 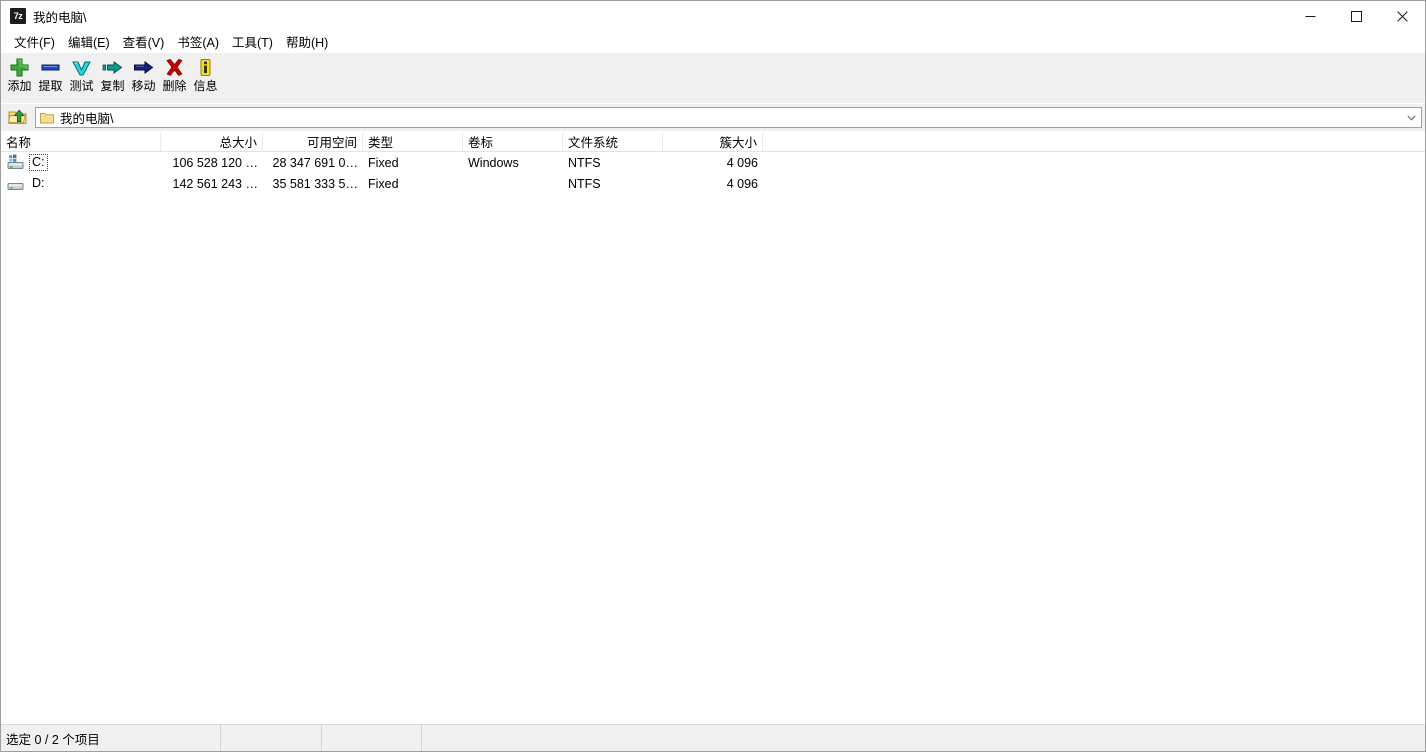 What do you see at coordinates (113, 67) in the screenshot?
I see `copy-arrow-icon` at bounding box center [113, 67].